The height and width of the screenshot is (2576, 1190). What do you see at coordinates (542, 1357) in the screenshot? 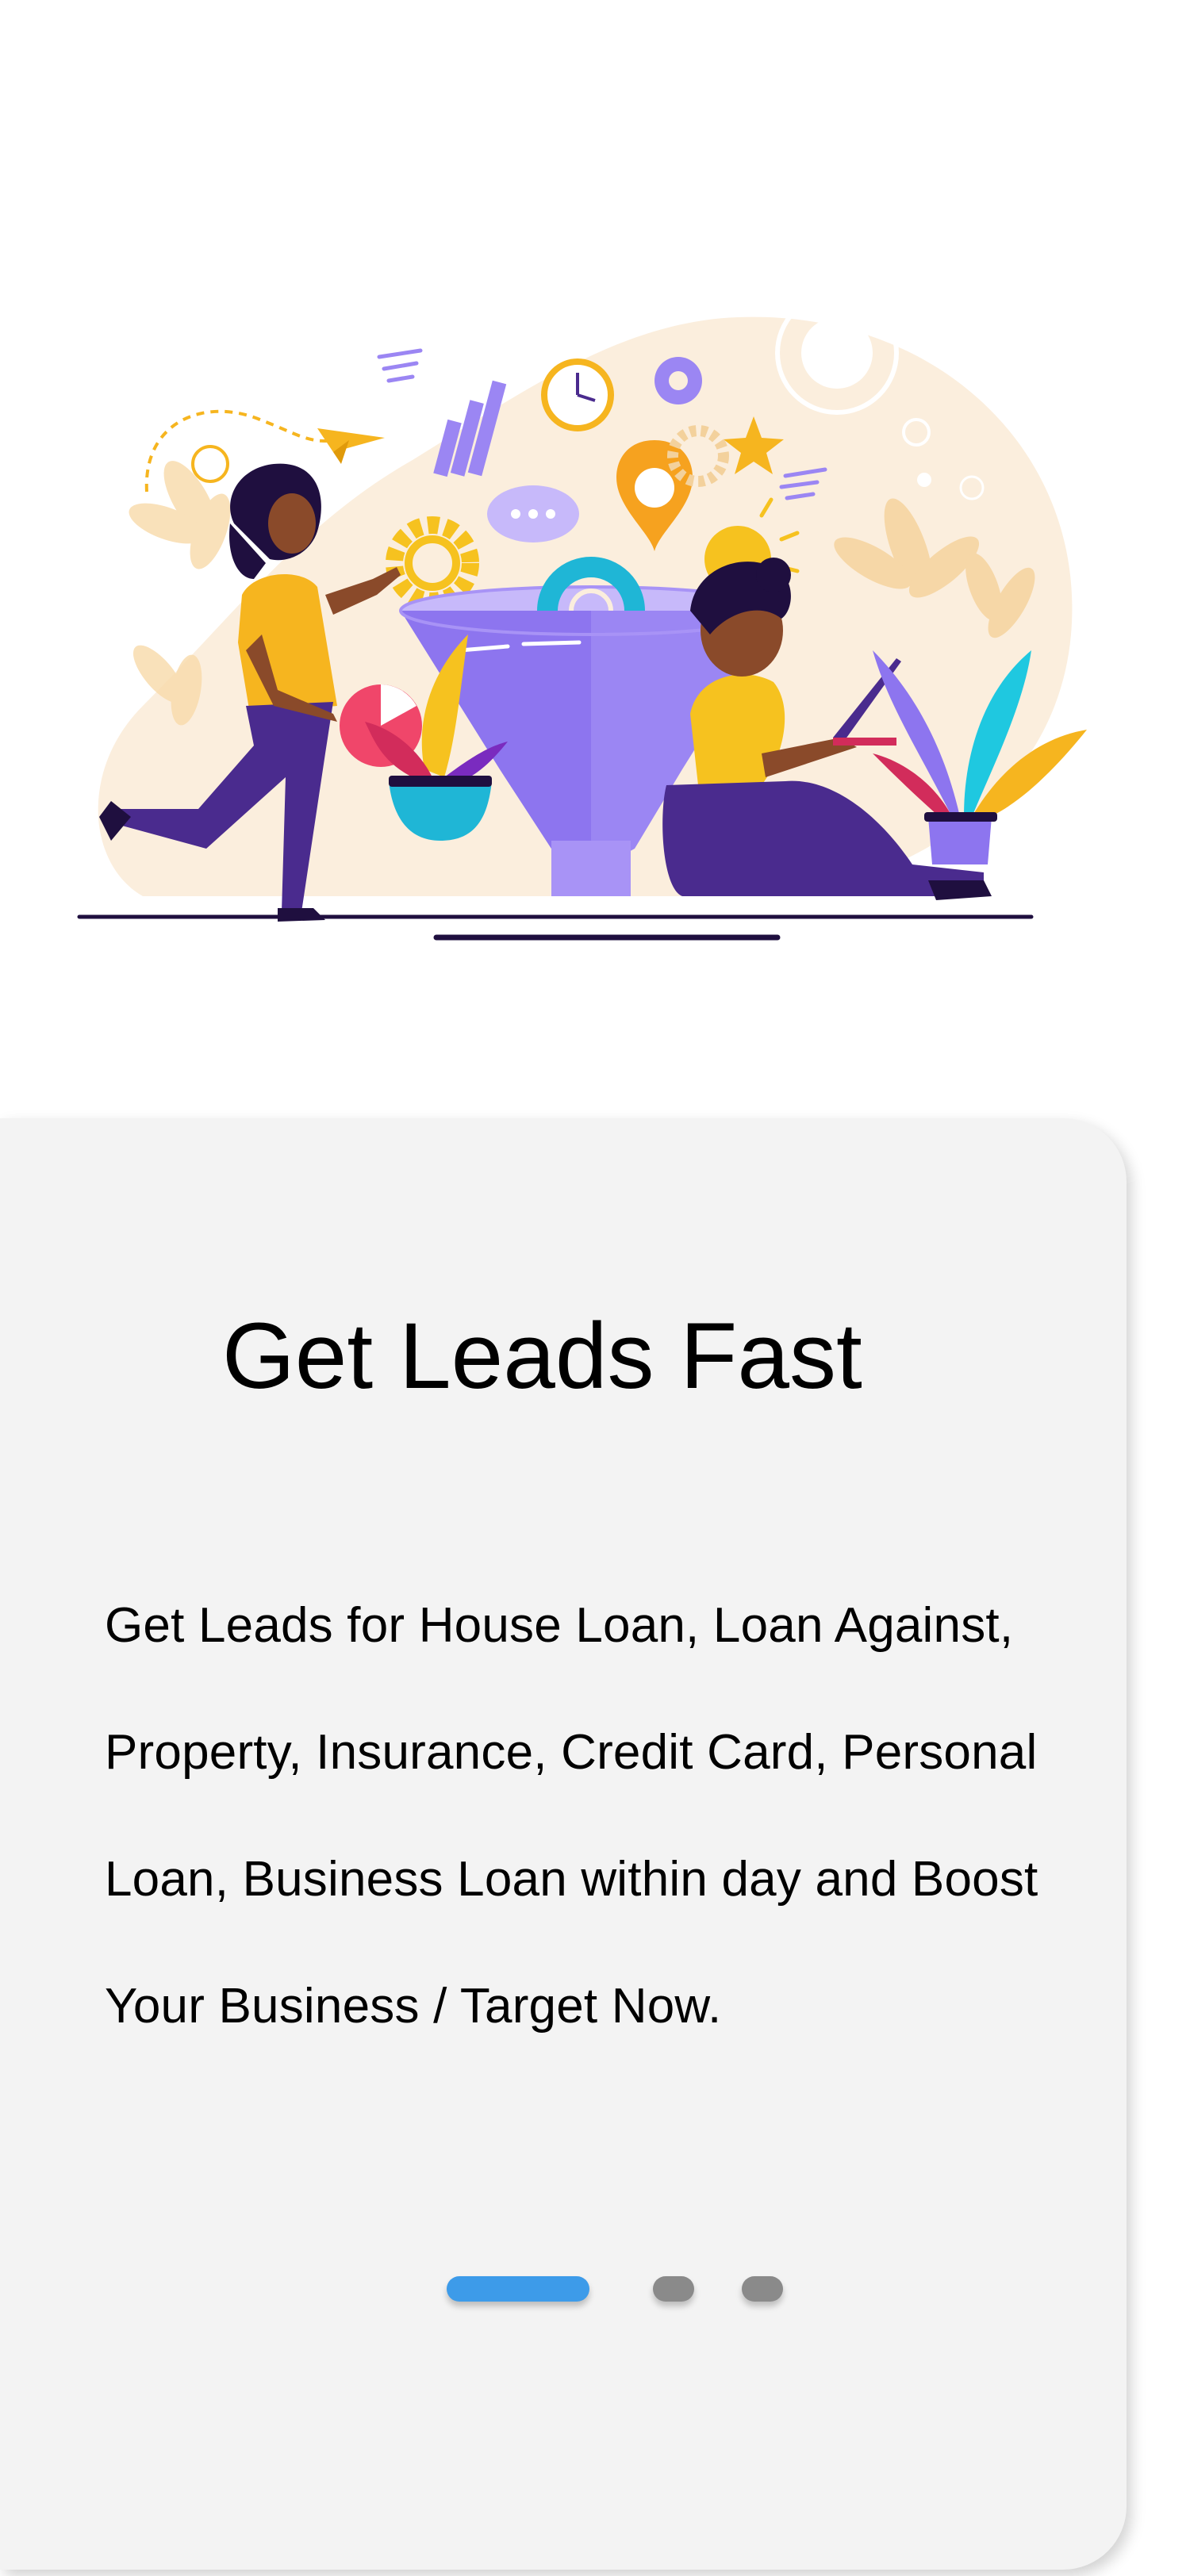
I see `onboarding-title: Get Leads Fast` at bounding box center [542, 1357].